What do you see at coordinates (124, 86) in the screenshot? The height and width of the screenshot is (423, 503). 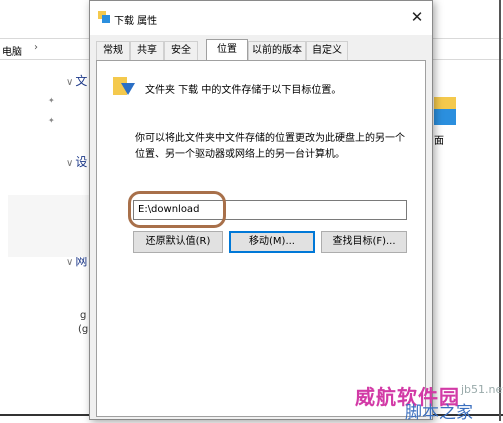 I see `download-folder-icon` at bounding box center [124, 86].